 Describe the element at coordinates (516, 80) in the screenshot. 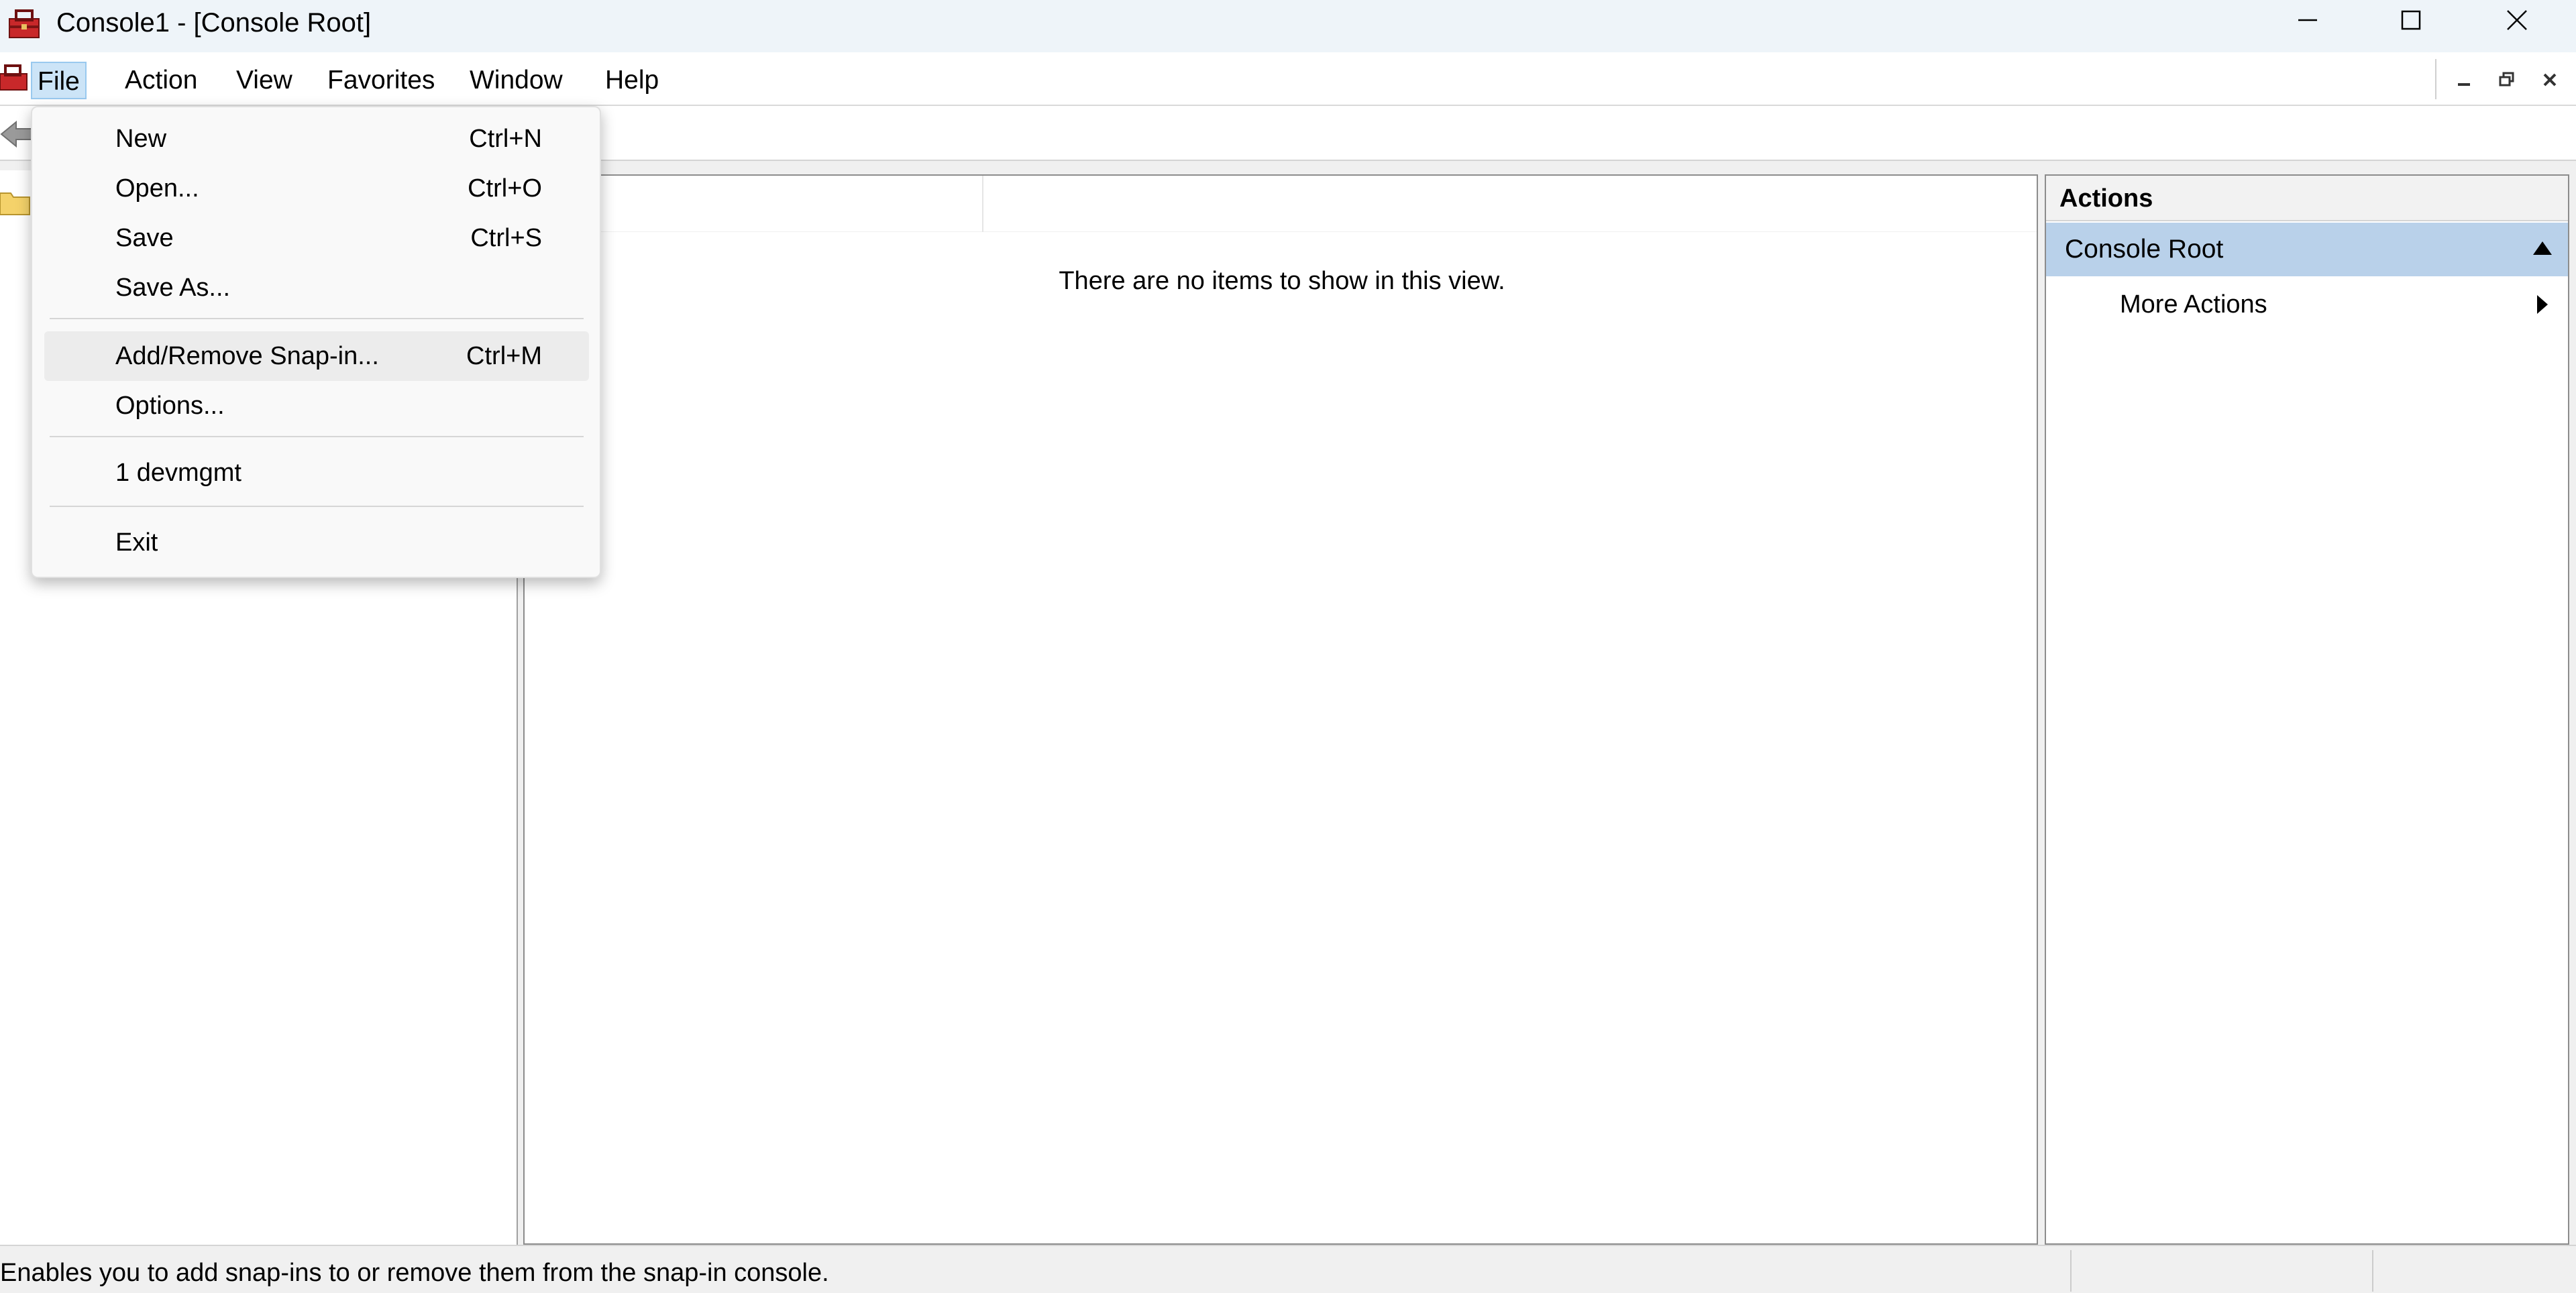

I see `menu-window: Window` at that location.